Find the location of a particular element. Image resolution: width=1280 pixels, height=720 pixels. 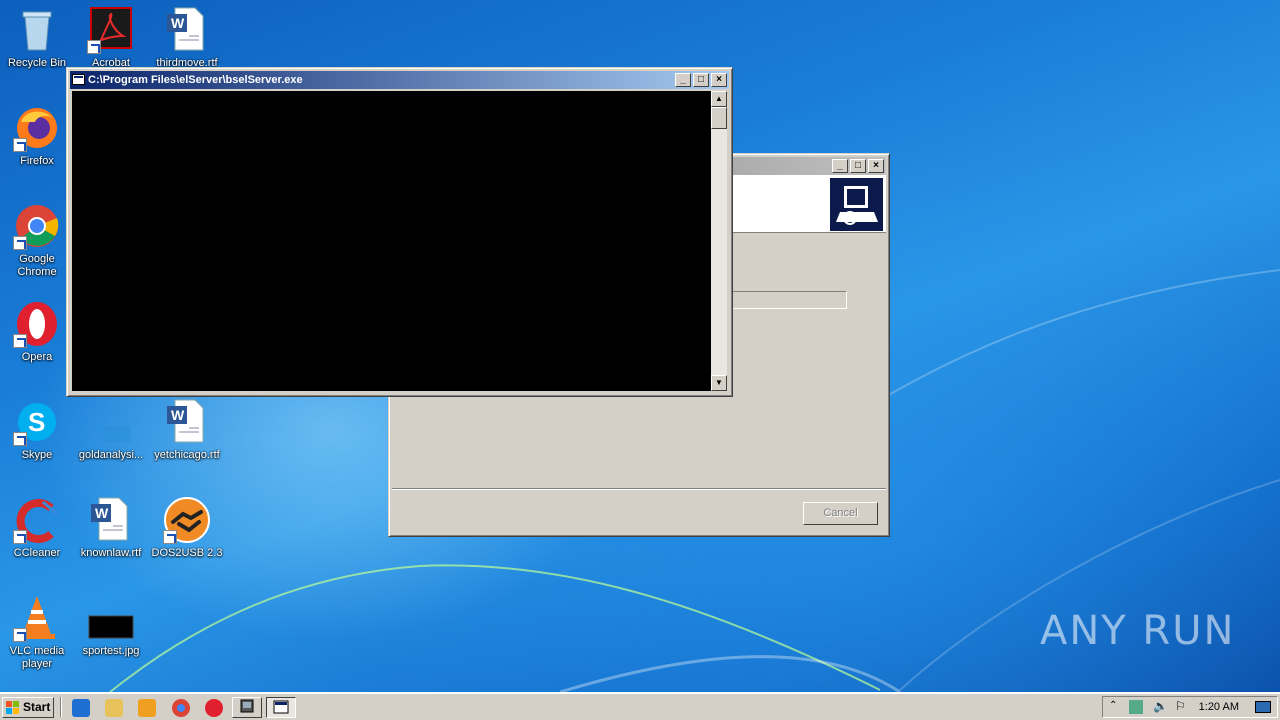

installer-computer-icon is located at coordinates (856, 204).